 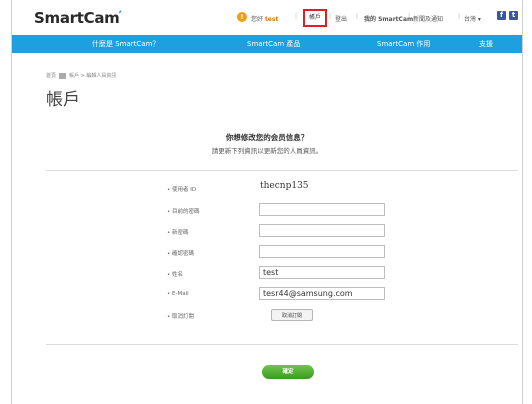 I want to click on main-nav: 什麼是 SmartCam？ SmartCam 產品 SmartCam 作用 支援, so click(x=267, y=44).